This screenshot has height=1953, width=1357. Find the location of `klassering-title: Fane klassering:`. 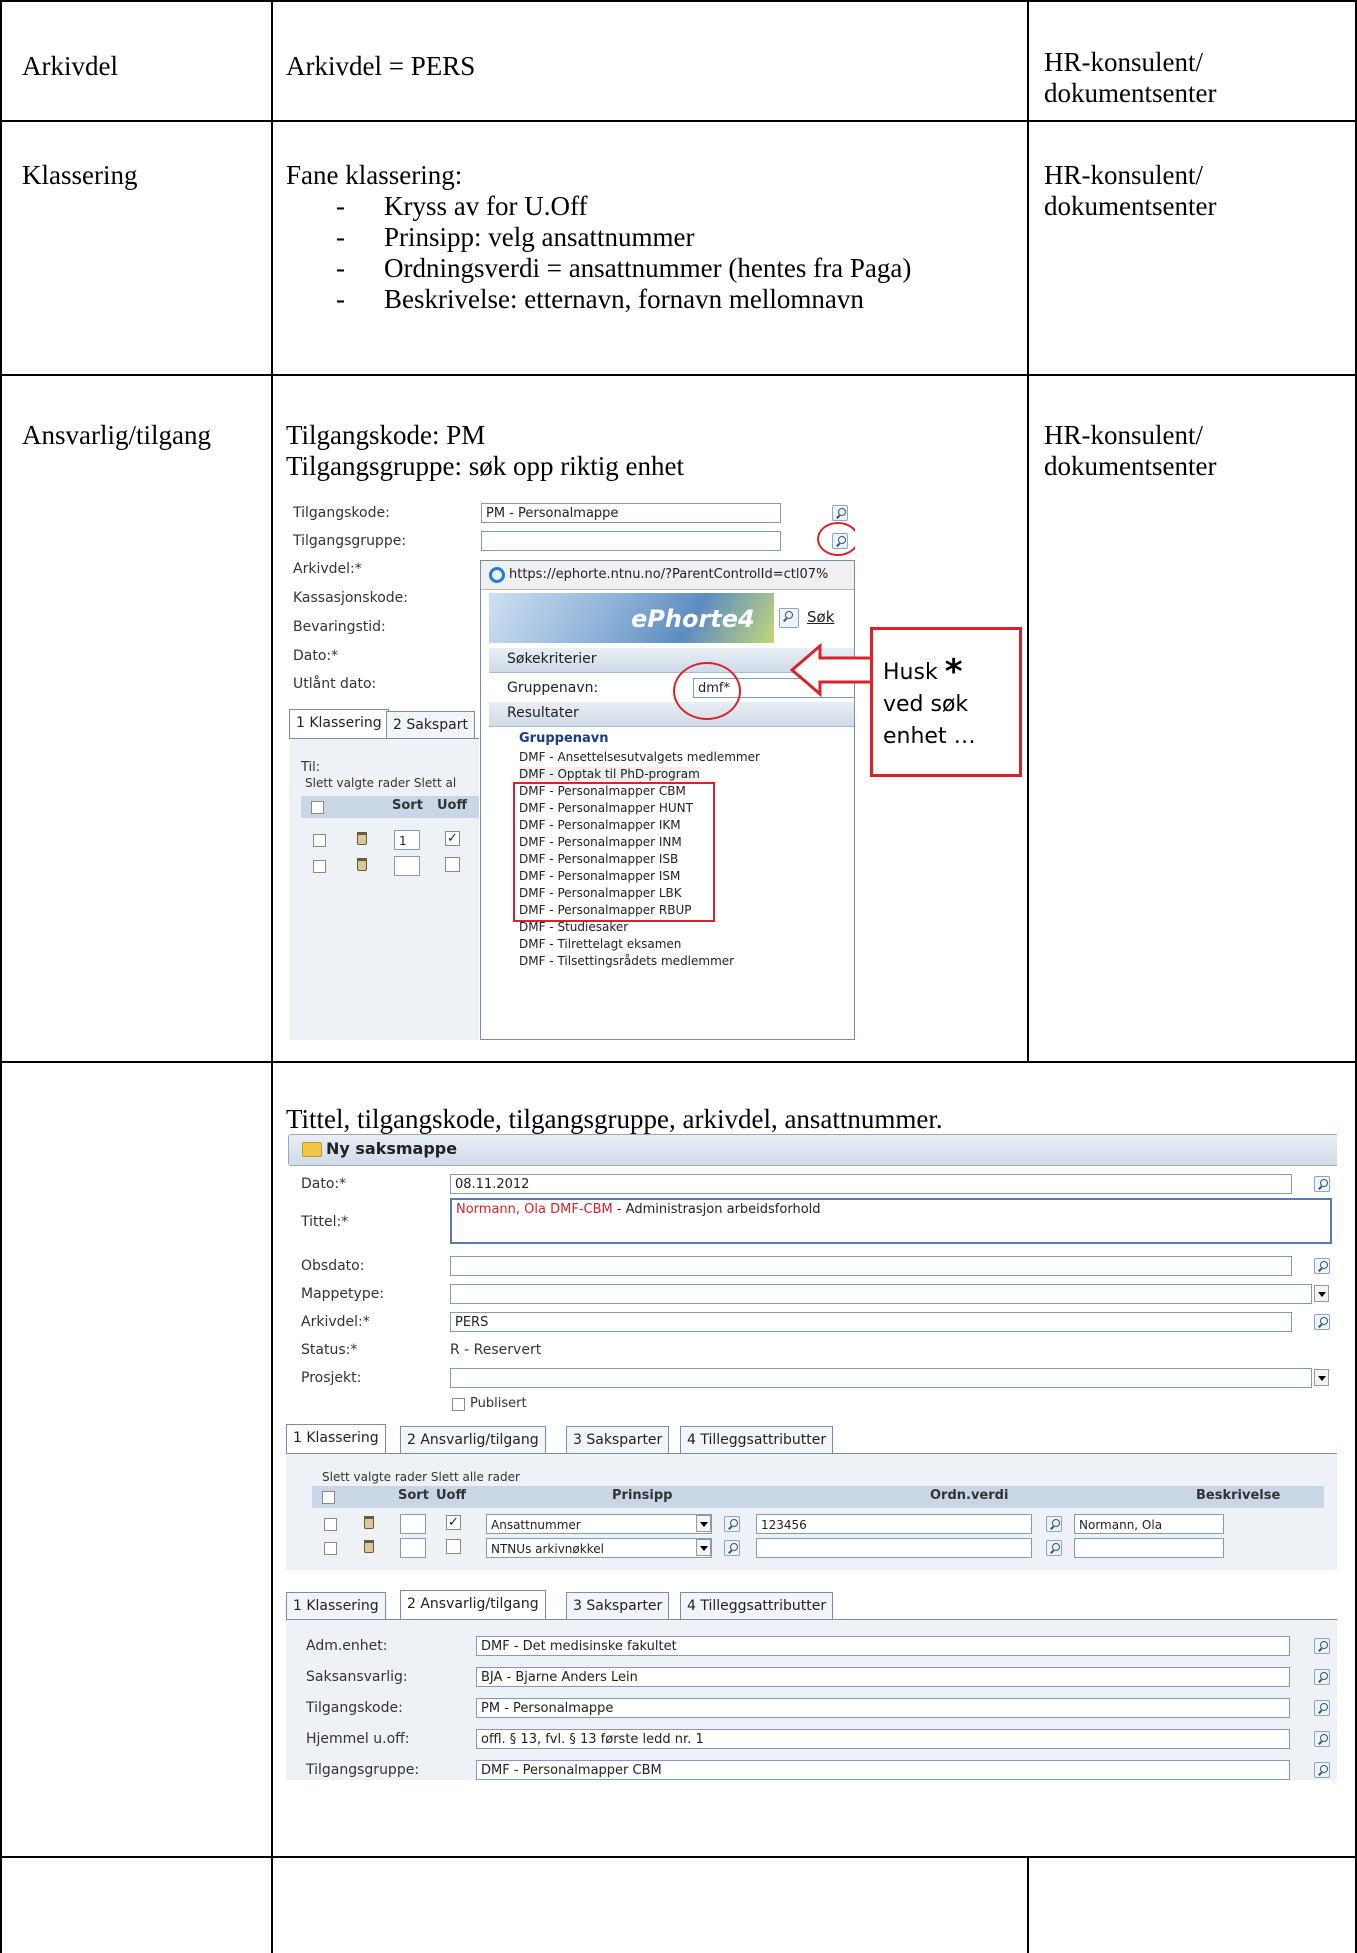

klassering-title: Fane klassering: is located at coordinates (374, 175).